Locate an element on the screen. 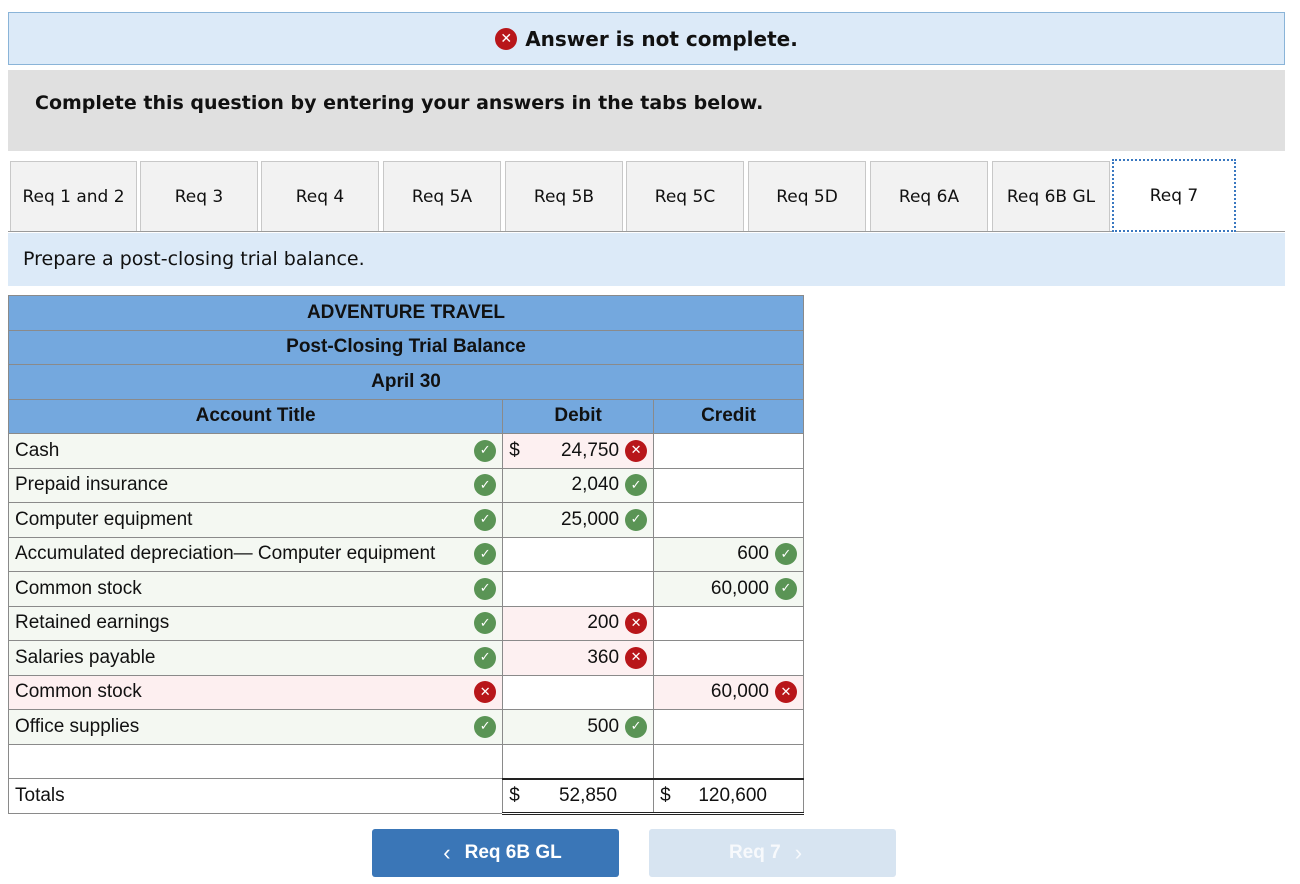 This screenshot has width=1300, height=884. task-prompt: Prepare a post-closing trial balance. is located at coordinates (646, 259).